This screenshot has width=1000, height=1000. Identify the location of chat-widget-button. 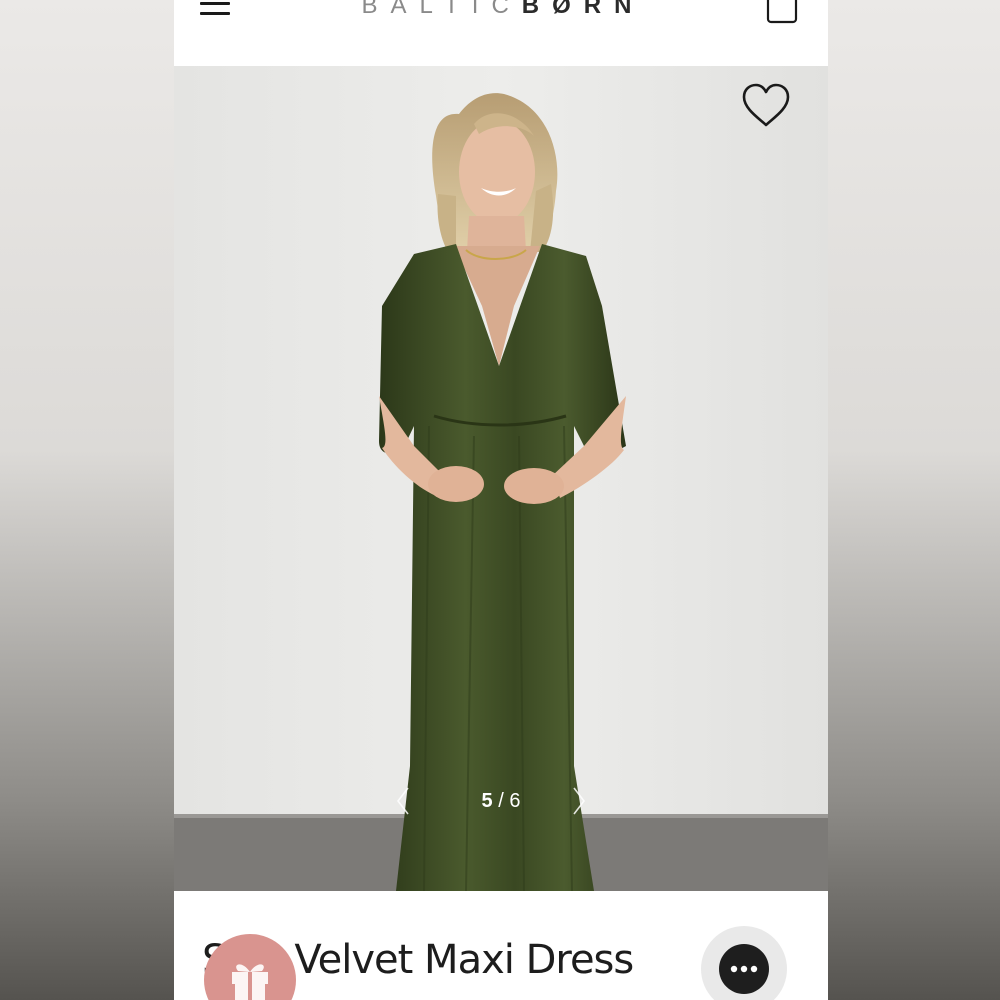
(744, 963).